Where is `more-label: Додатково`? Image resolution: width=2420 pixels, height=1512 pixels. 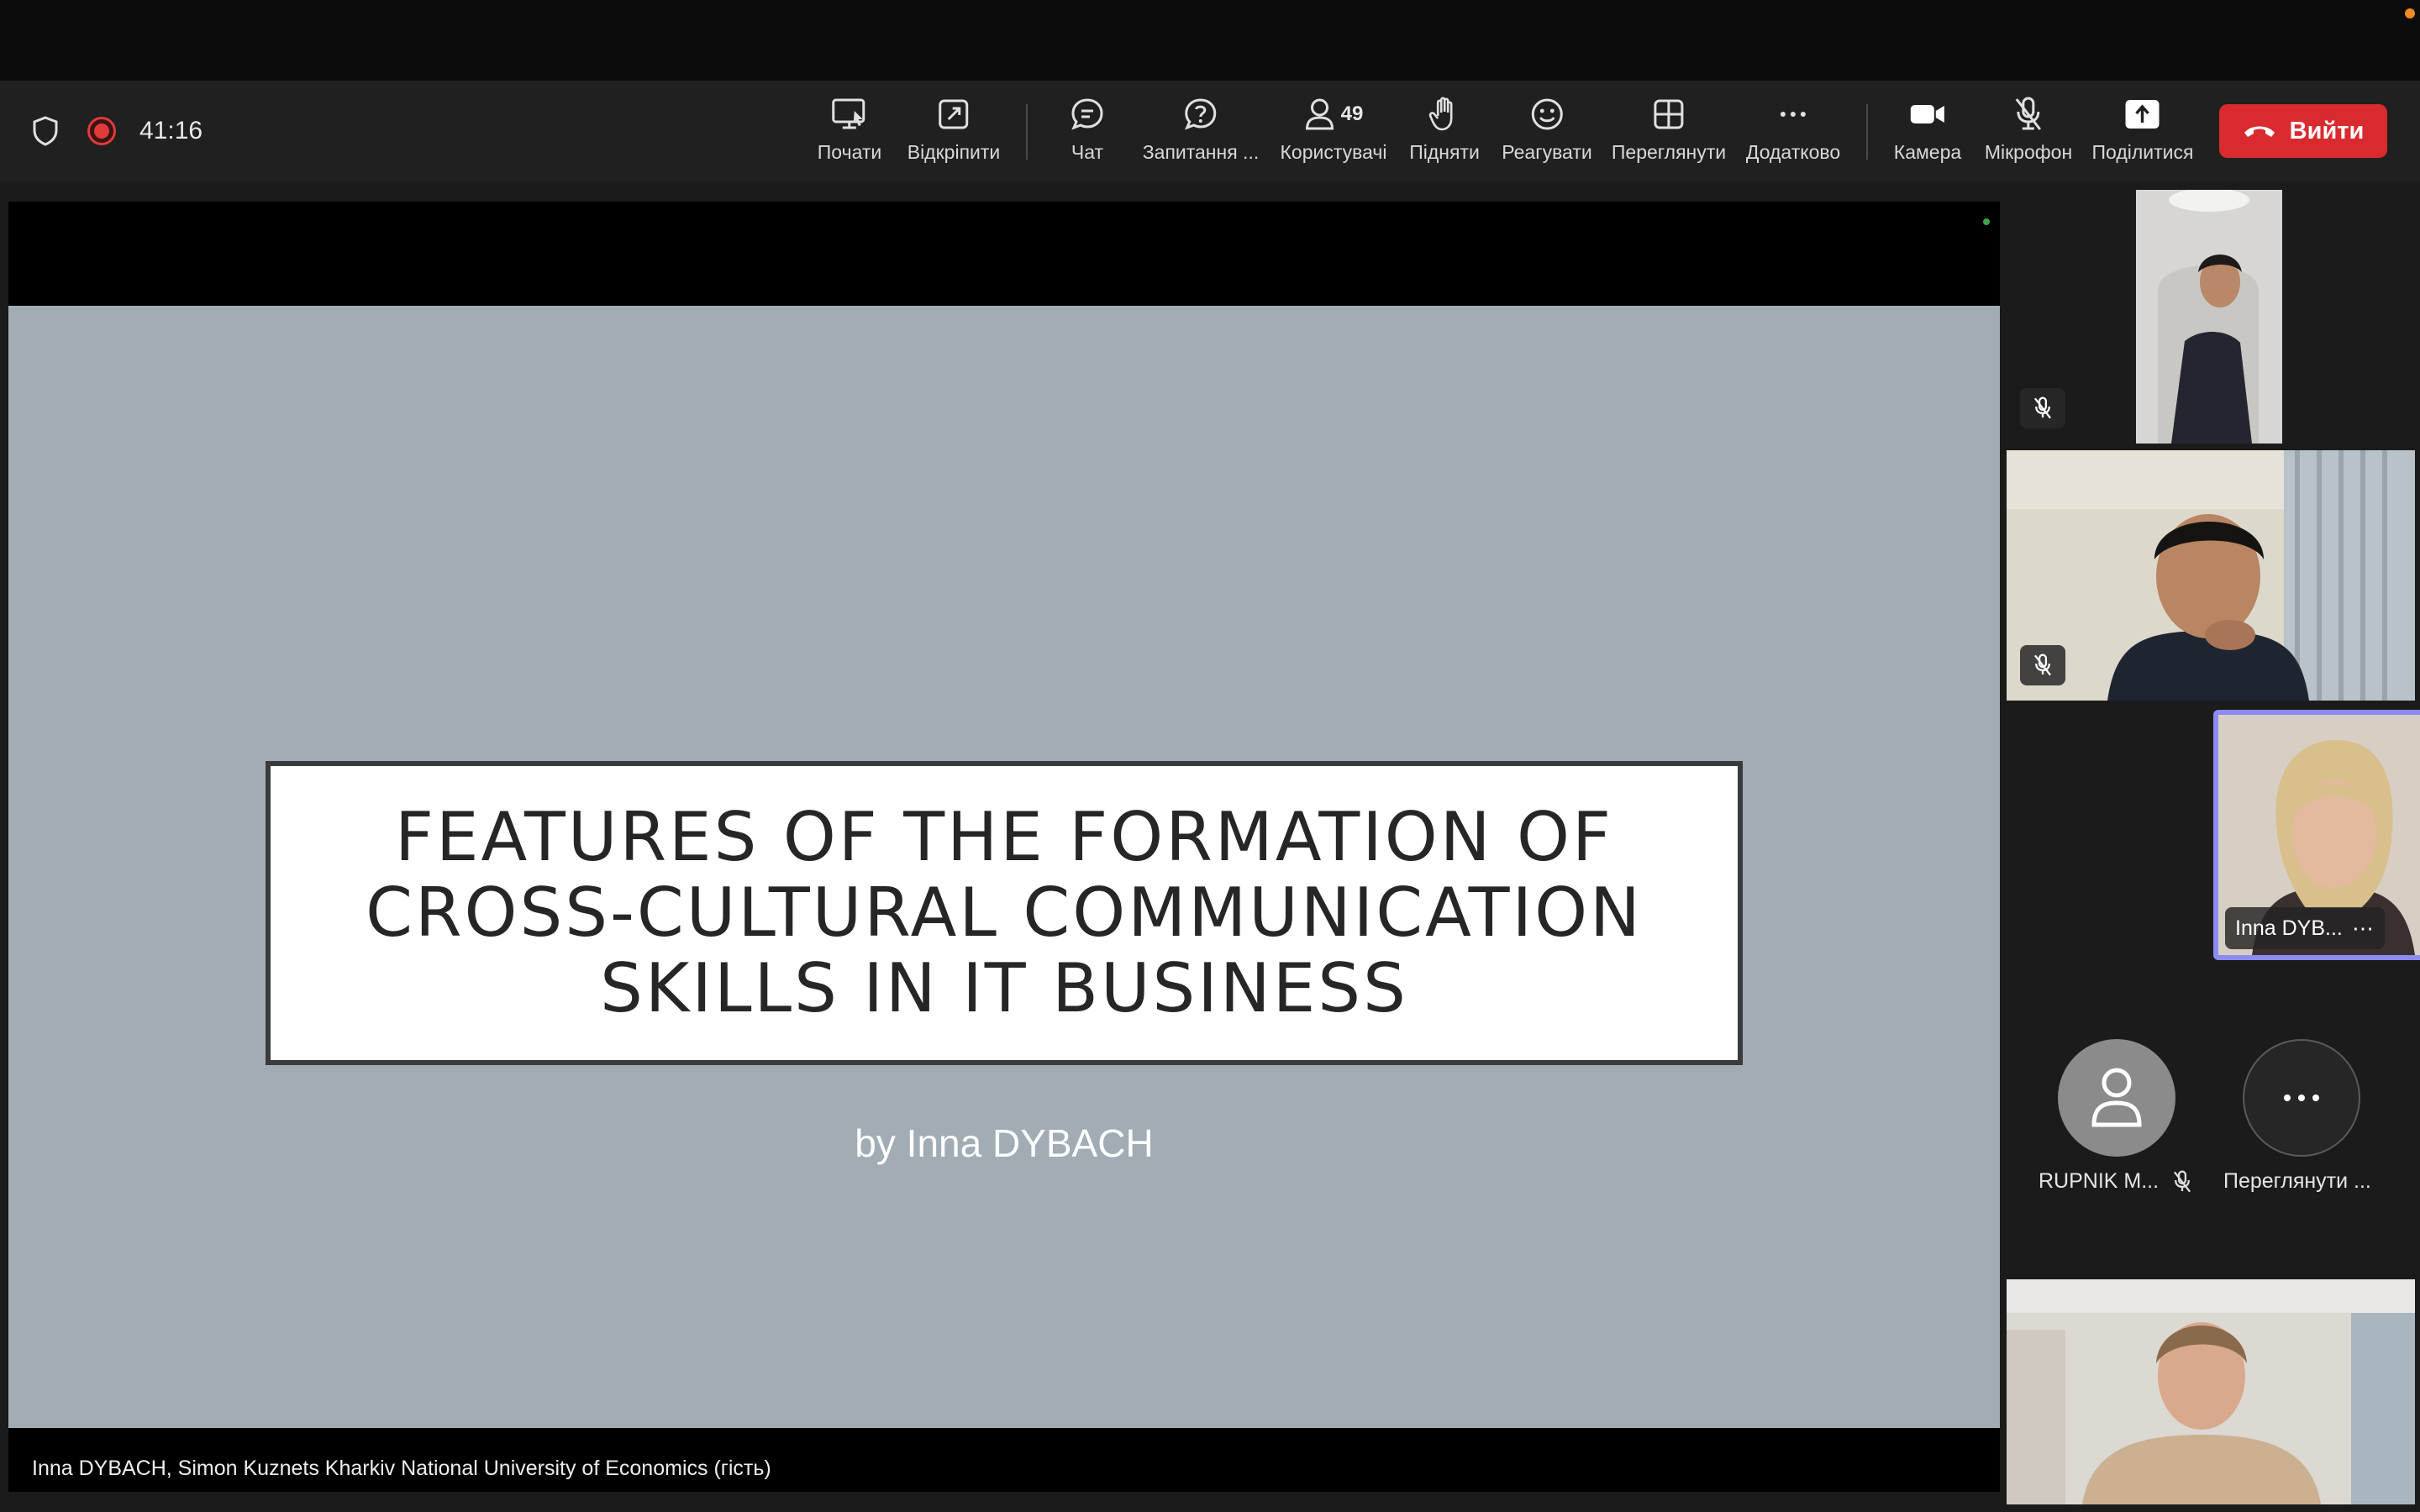
more-label: Додатково is located at coordinates (1793, 152).